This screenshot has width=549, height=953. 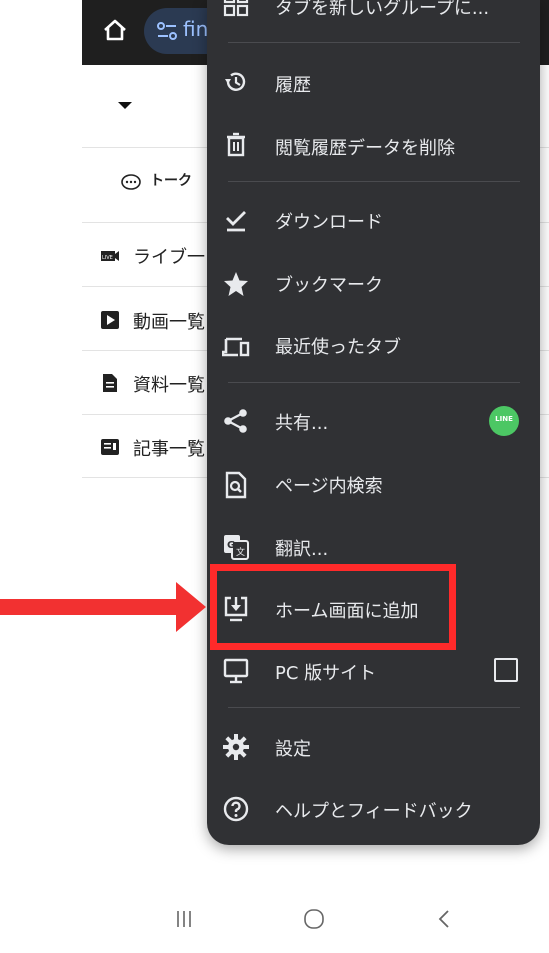 I want to click on talk-tab: トーク, so click(x=171, y=180).